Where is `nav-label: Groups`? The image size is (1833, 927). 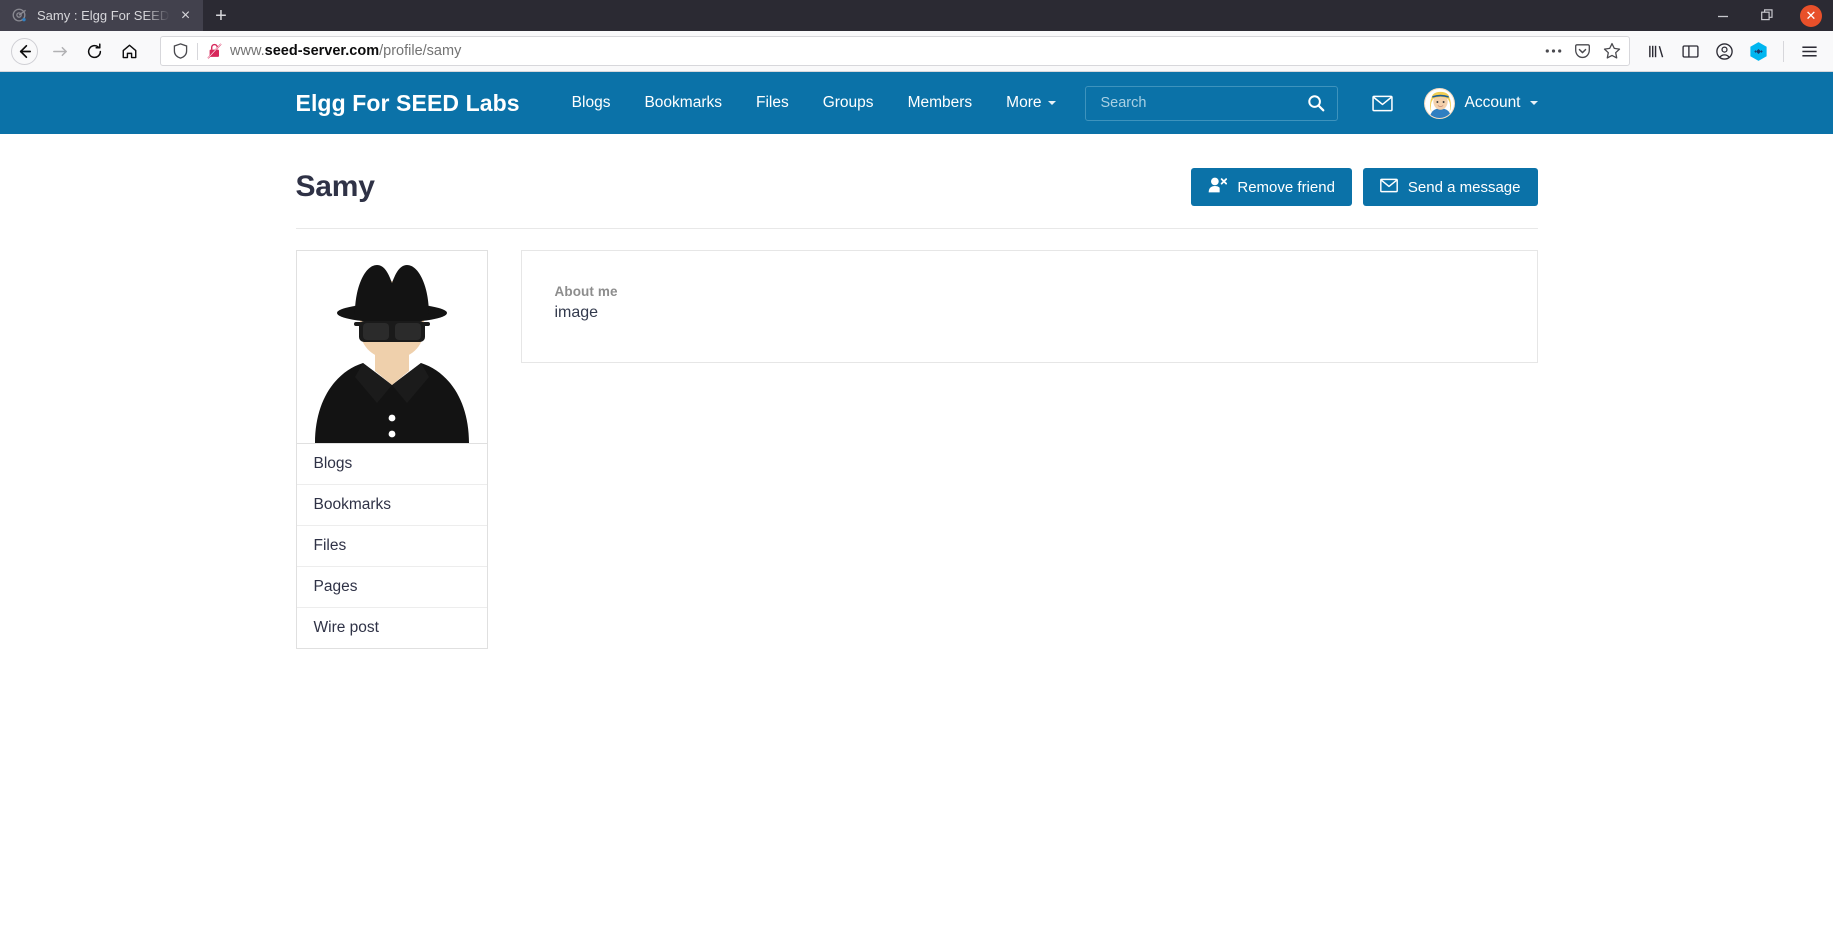 nav-label: Groups is located at coordinates (848, 102).